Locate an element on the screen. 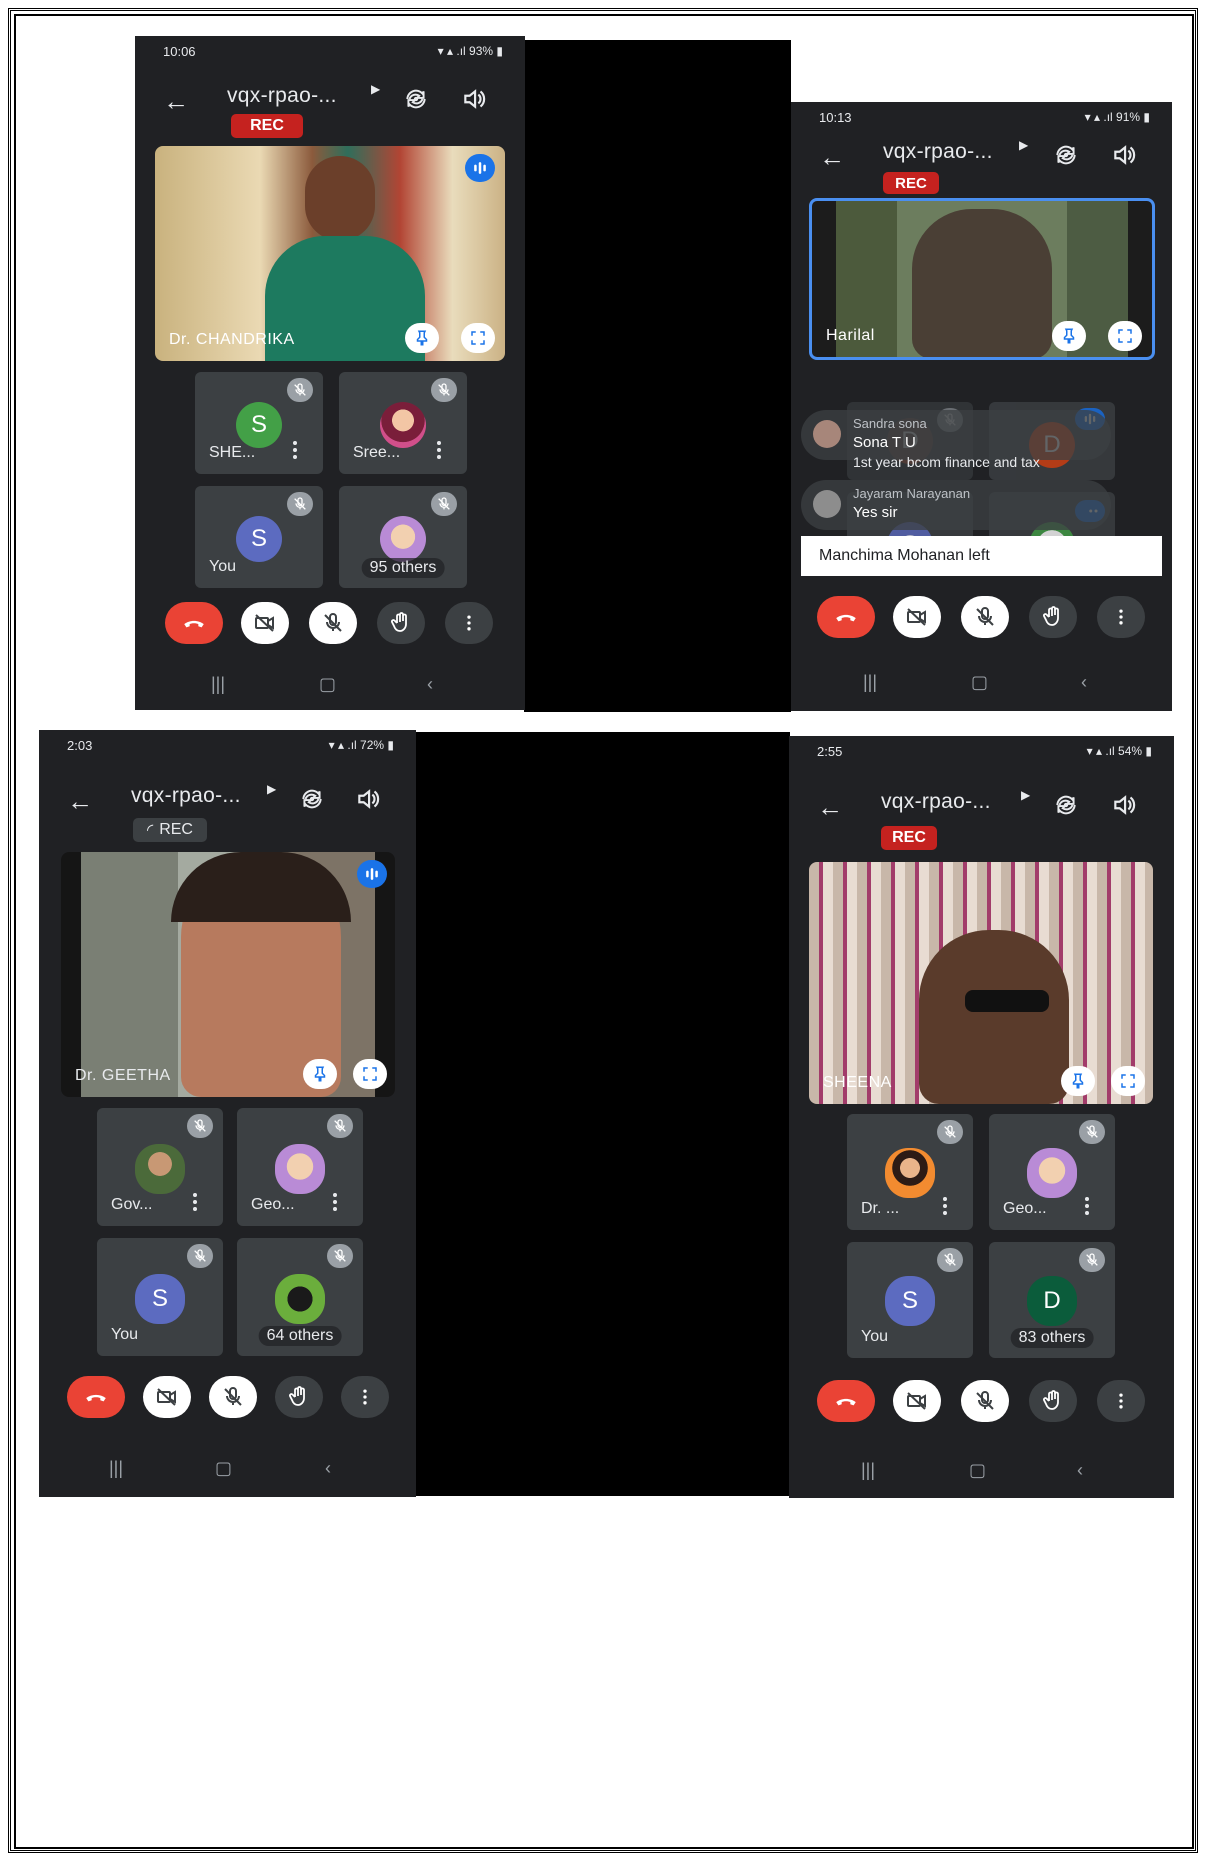 The image size is (1208, 1863). battery-level: 72% is located at coordinates (372, 745).